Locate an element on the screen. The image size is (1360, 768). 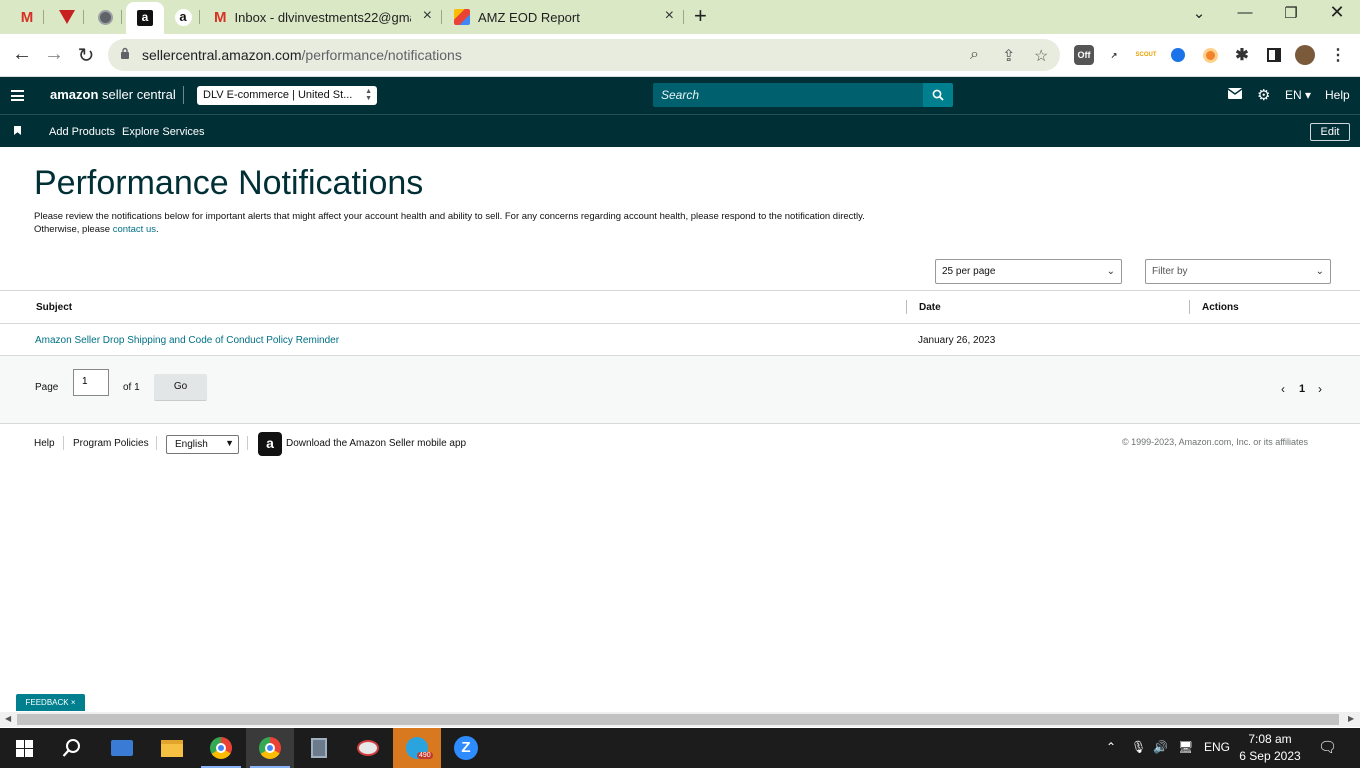
mail-icon is located at coordinates (1235, 95).